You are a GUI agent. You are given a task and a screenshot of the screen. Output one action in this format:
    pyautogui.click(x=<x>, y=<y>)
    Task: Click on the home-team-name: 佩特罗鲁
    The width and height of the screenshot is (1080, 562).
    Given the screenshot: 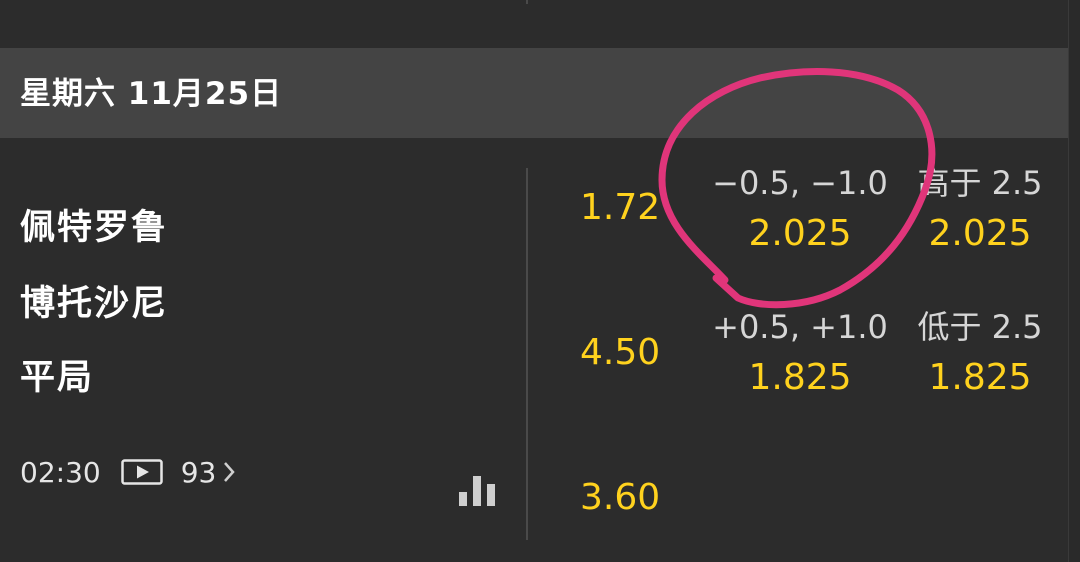 What is the action you would take?
    pyautogui.click(x=94, y=228)
    